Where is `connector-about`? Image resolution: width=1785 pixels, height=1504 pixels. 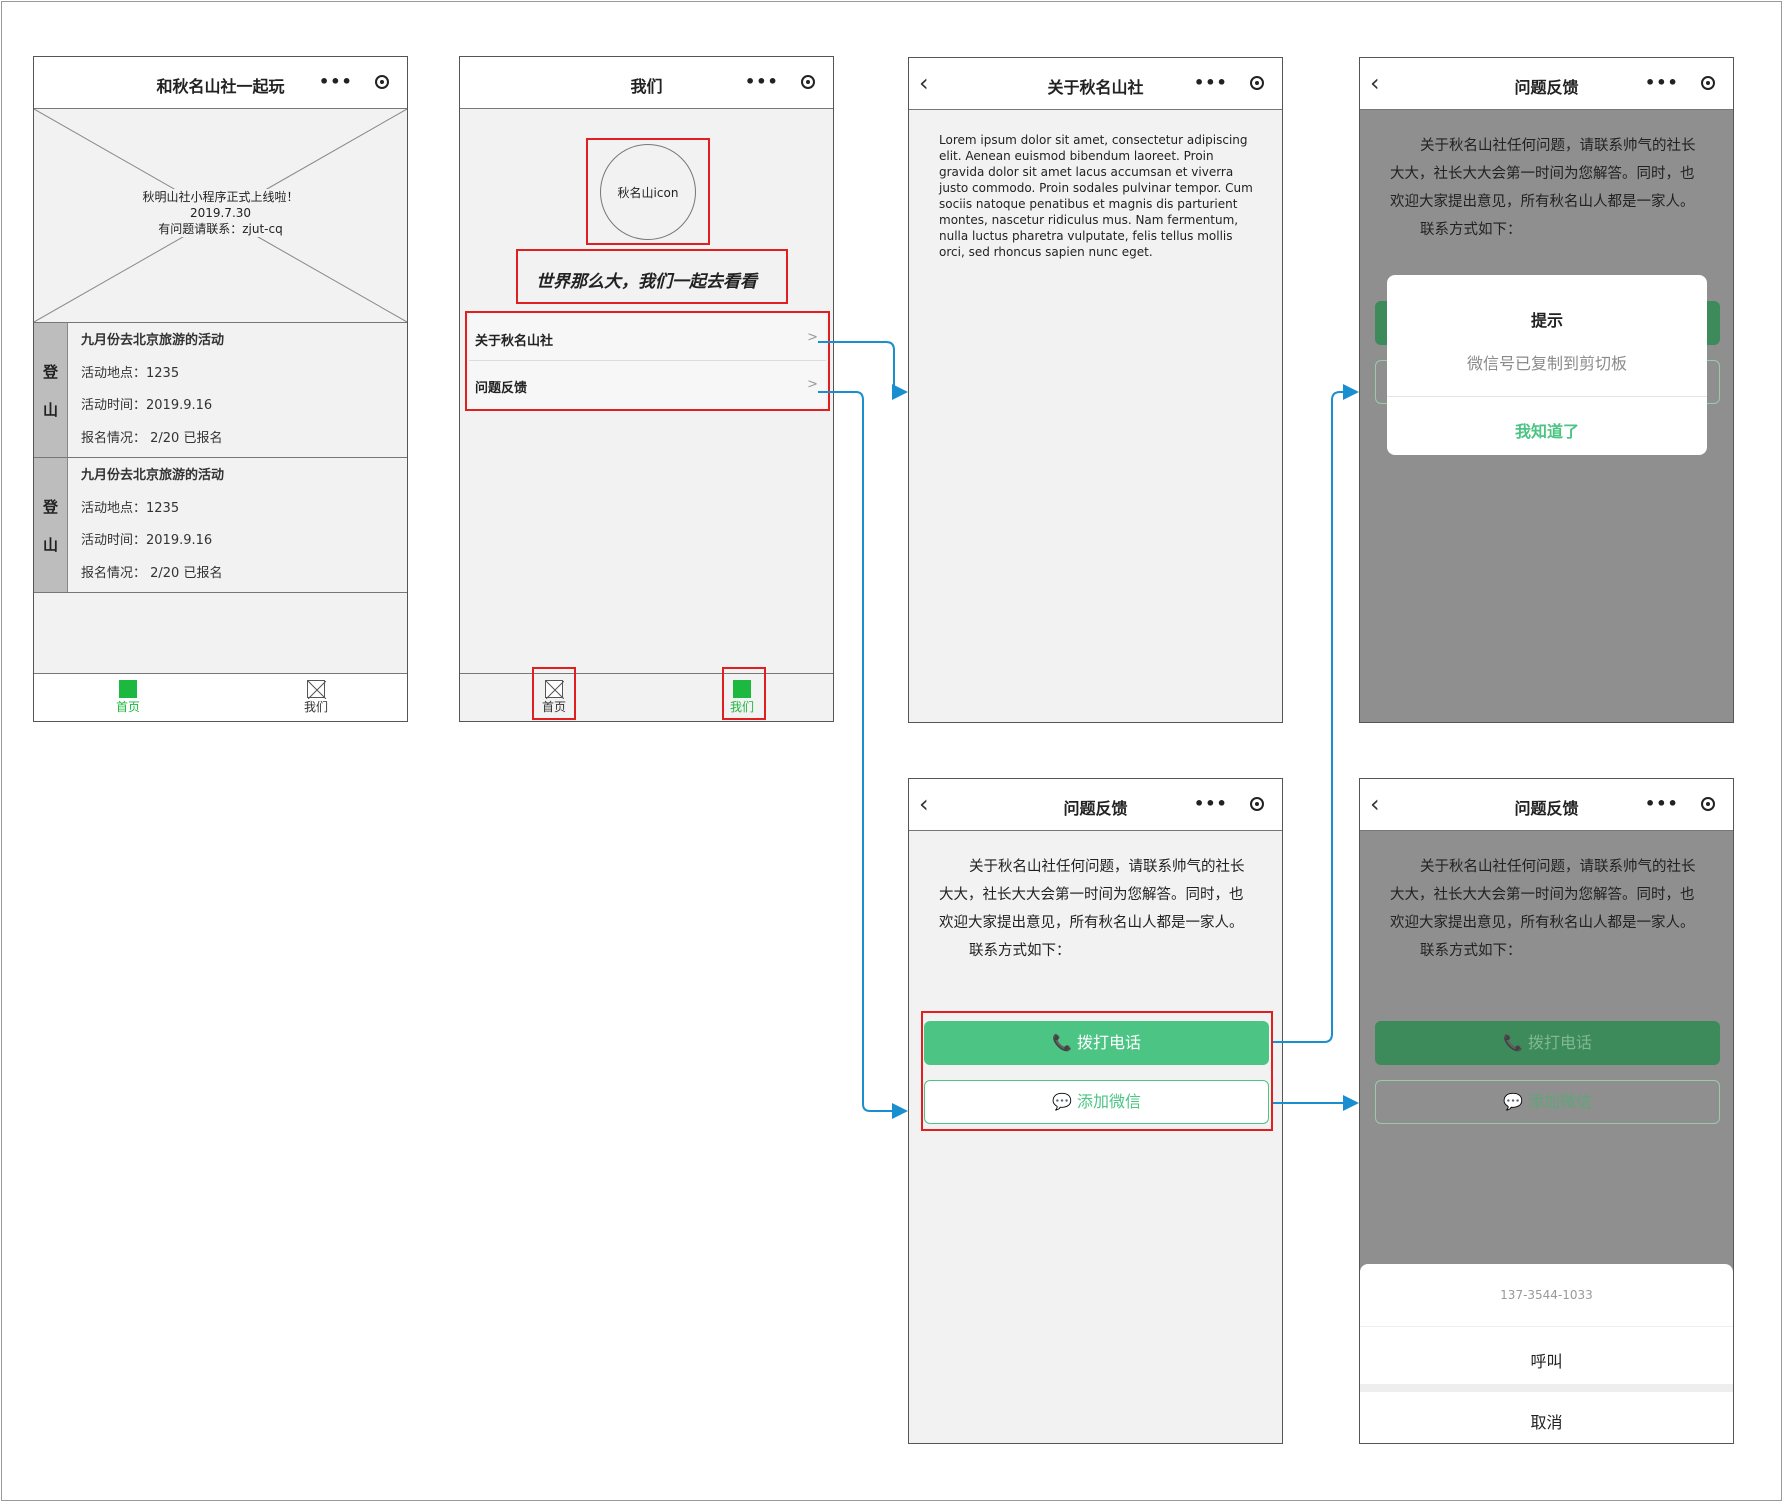 connector-about is located at coordinates (863, 370).